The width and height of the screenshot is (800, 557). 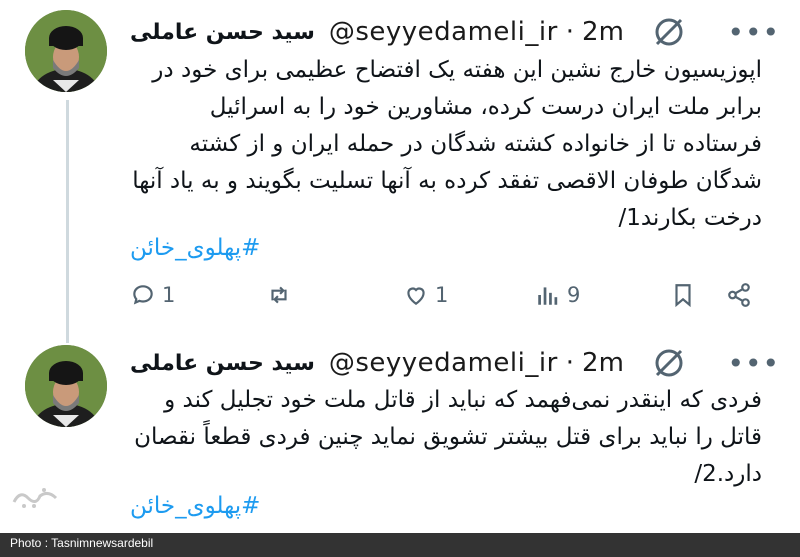 I want to click on retweet-icon, so click(x=279, y=295).